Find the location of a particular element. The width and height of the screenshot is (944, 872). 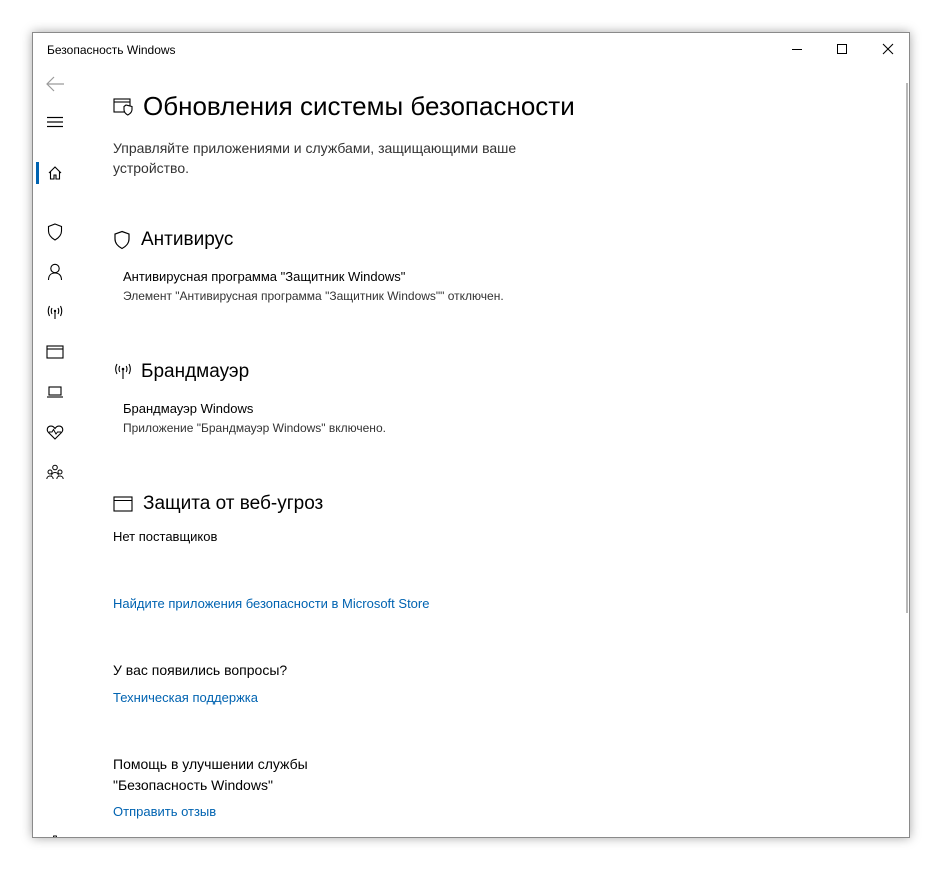

nav-firewall is located at coordinates (55, 312).